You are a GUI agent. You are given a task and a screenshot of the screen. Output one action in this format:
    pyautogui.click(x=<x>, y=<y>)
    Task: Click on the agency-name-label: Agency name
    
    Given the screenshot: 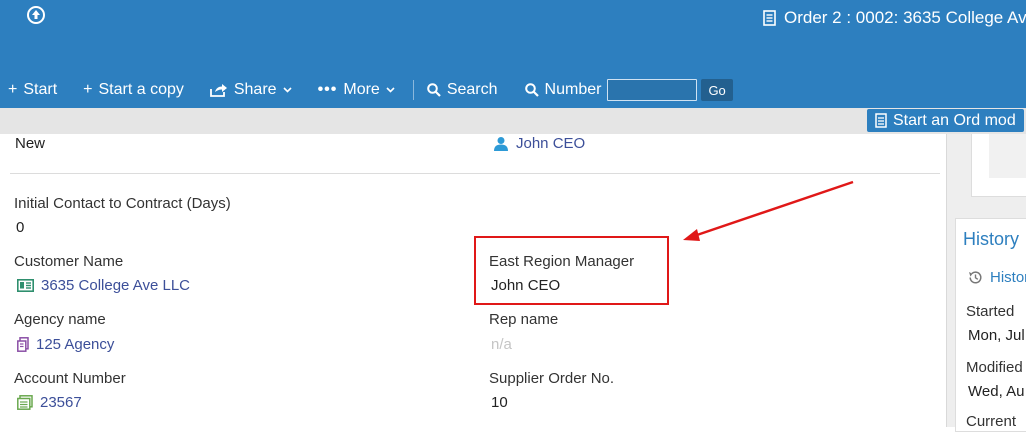 What is the action you would take?
    pyautogui.click(x=60, y=319)
    